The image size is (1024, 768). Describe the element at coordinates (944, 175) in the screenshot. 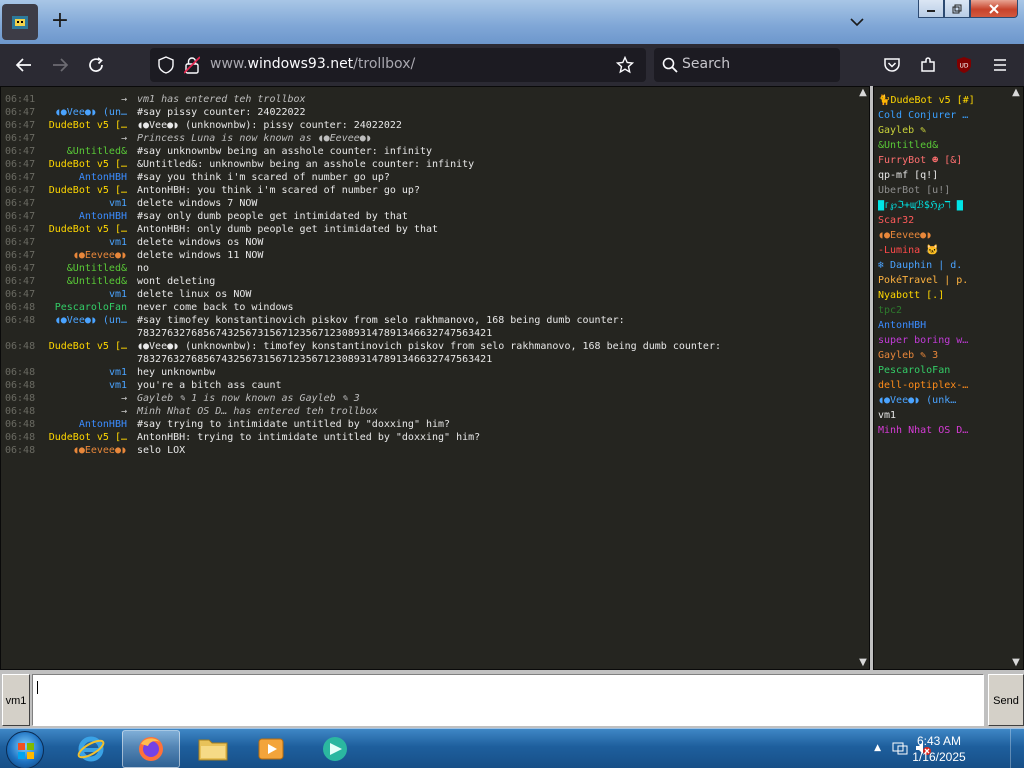

I see `user-list-item: qp-mf [q!]` at that location.